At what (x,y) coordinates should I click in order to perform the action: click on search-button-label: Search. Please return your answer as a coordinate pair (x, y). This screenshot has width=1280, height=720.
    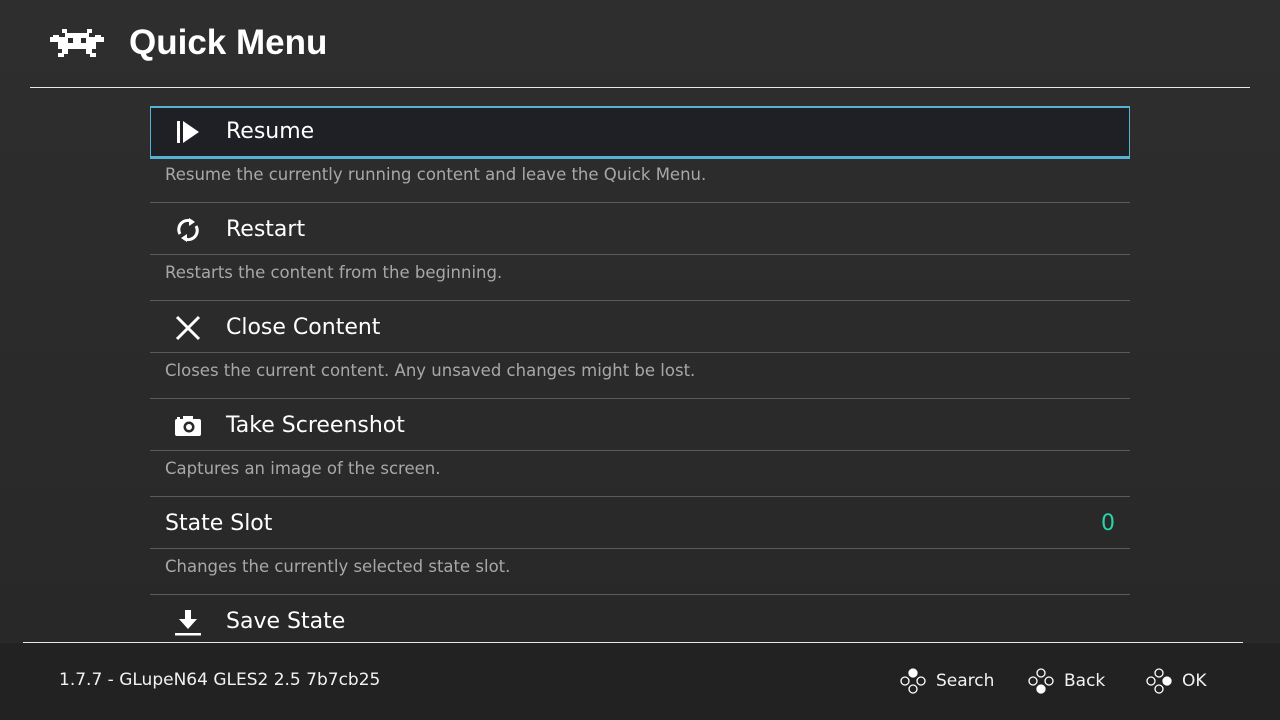
    Looking at the image, I should click on (965, 681).